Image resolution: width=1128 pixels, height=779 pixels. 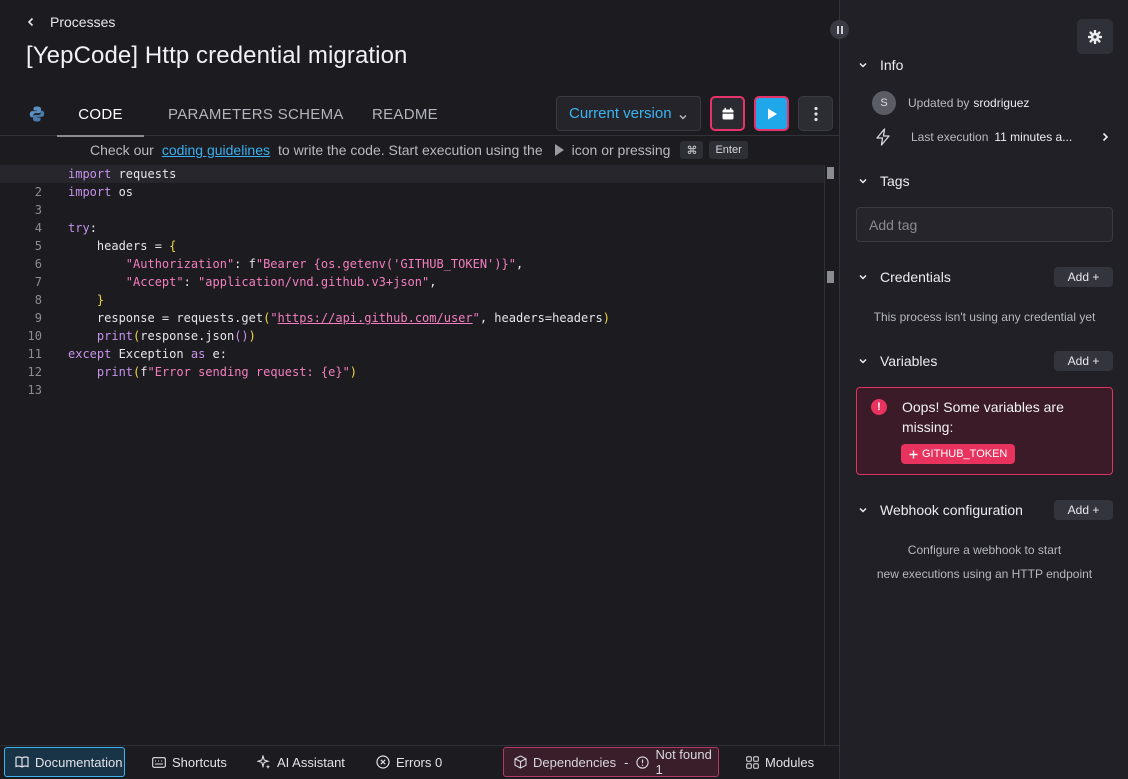 I want to click on code-token: requests, so click(x=144, y=174).